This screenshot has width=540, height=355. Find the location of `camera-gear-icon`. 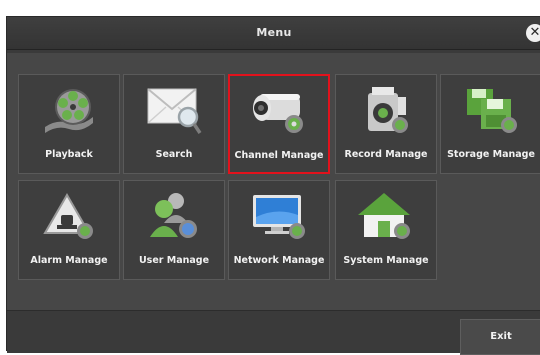

camera-gear-icon is located at coordinates (279, 112).